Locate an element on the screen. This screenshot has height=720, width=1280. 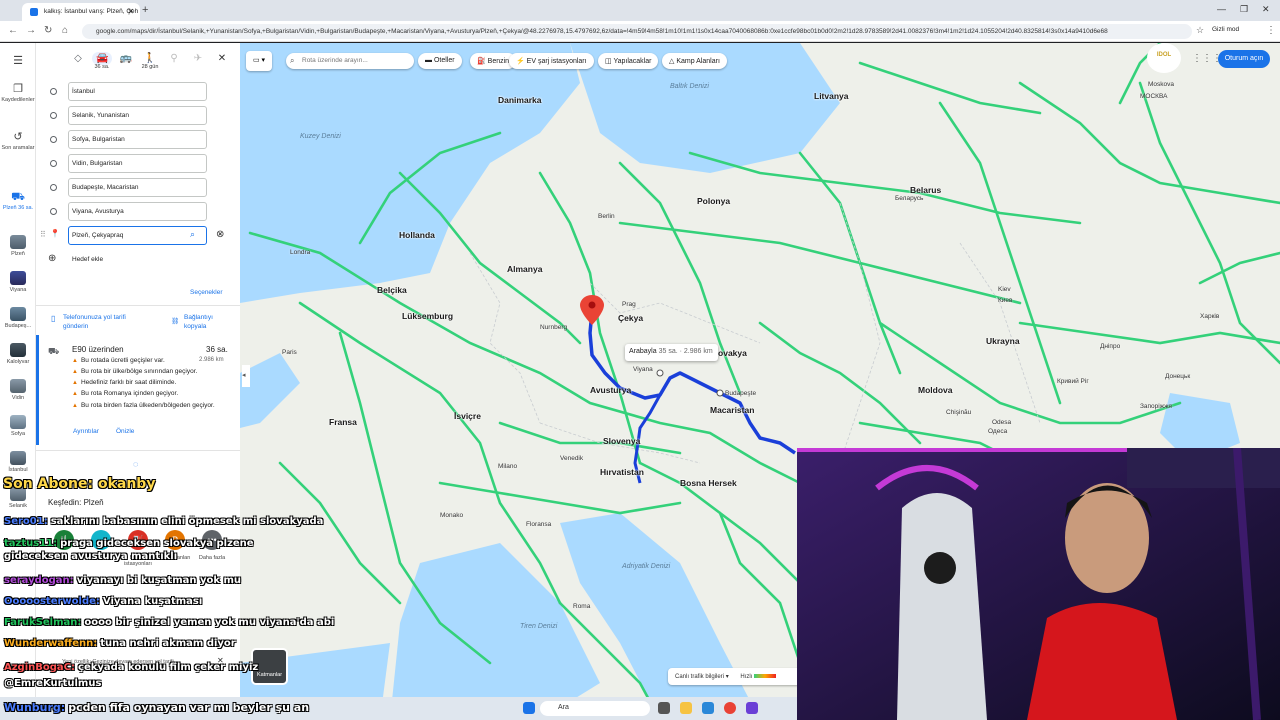
chat-text: çekyada konulu film çeker miyiz is located at coordinates (168, 667).